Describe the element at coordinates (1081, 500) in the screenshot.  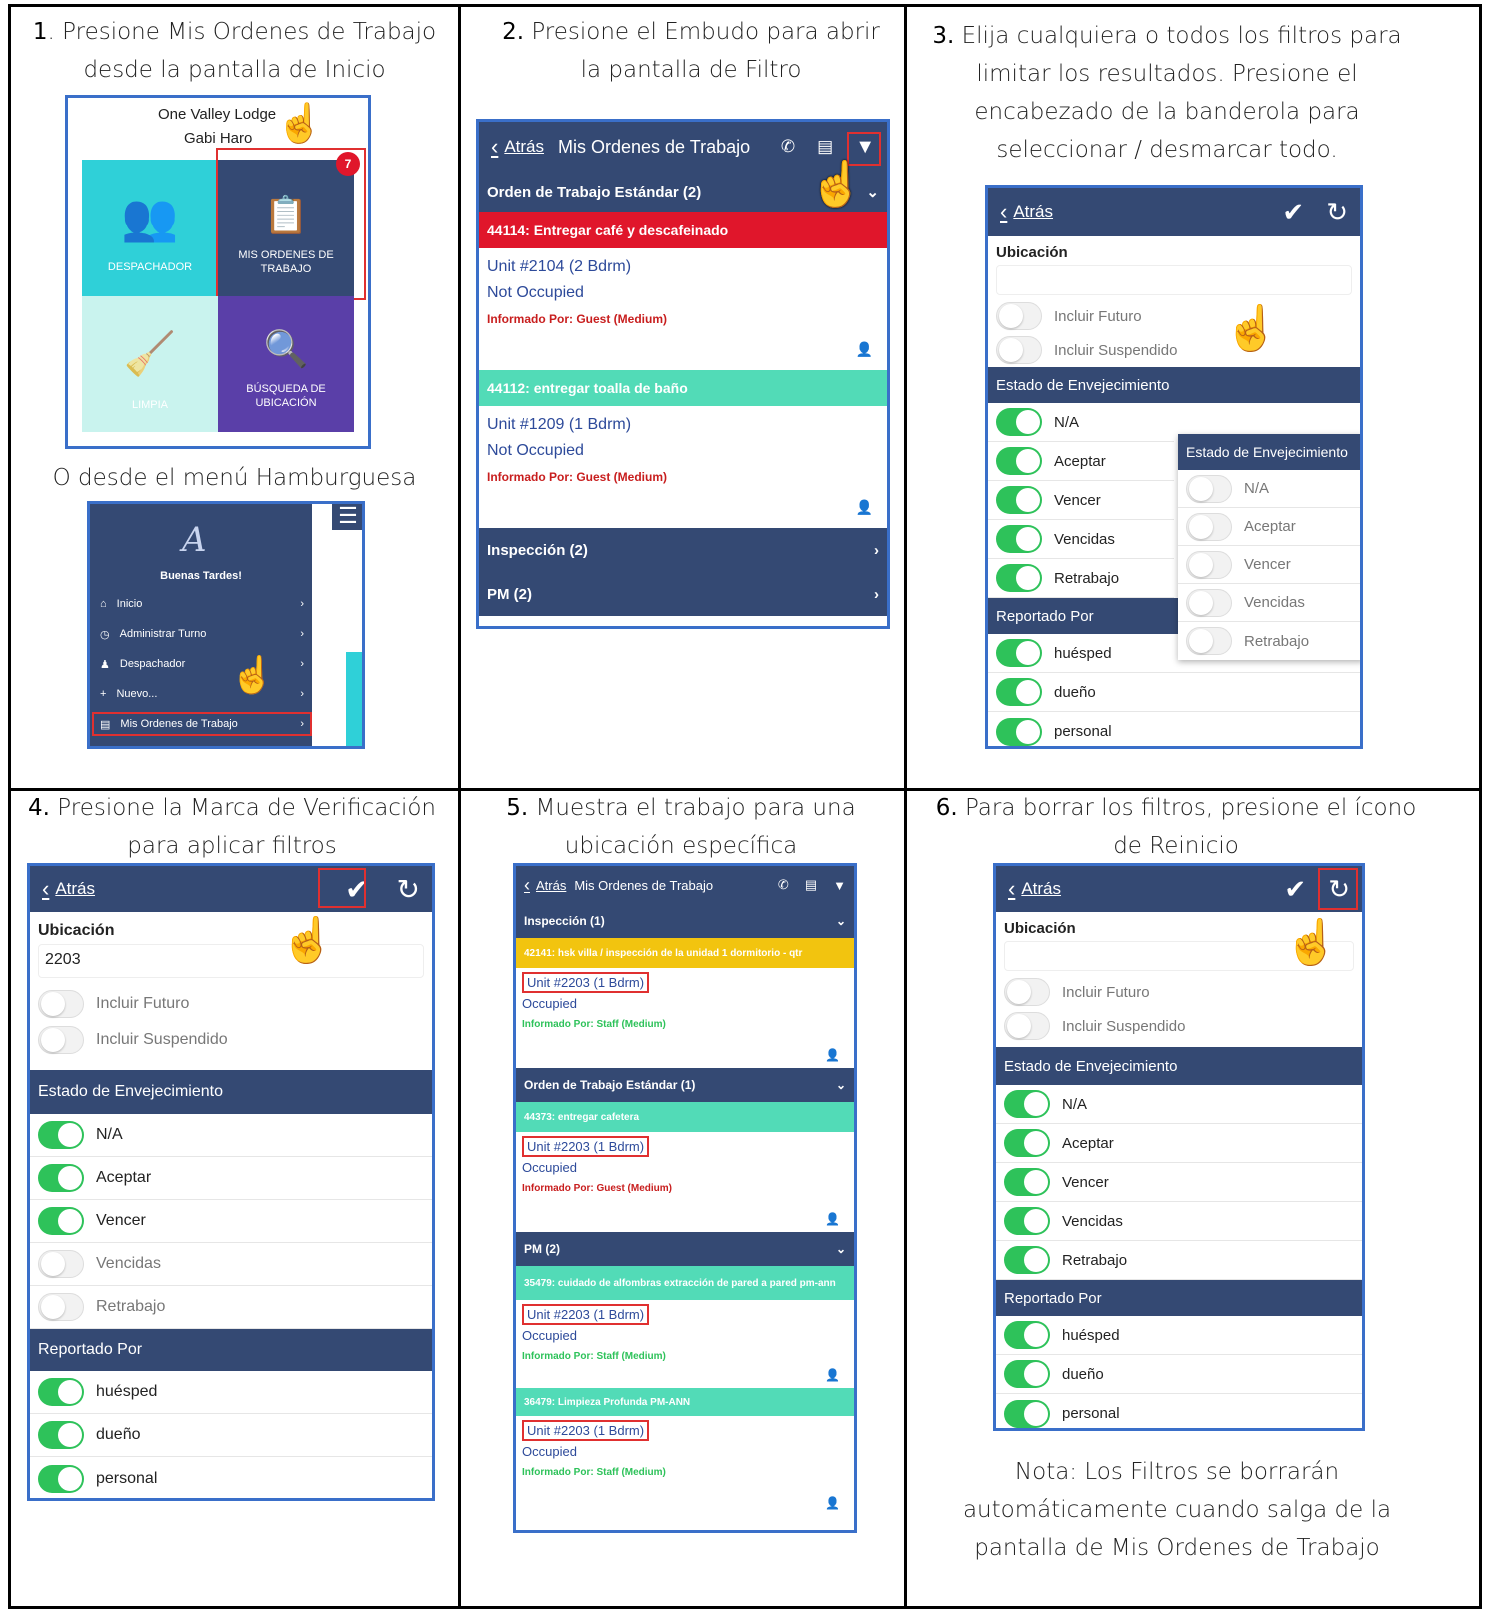
I see `aging-row: Vencer` at that location.